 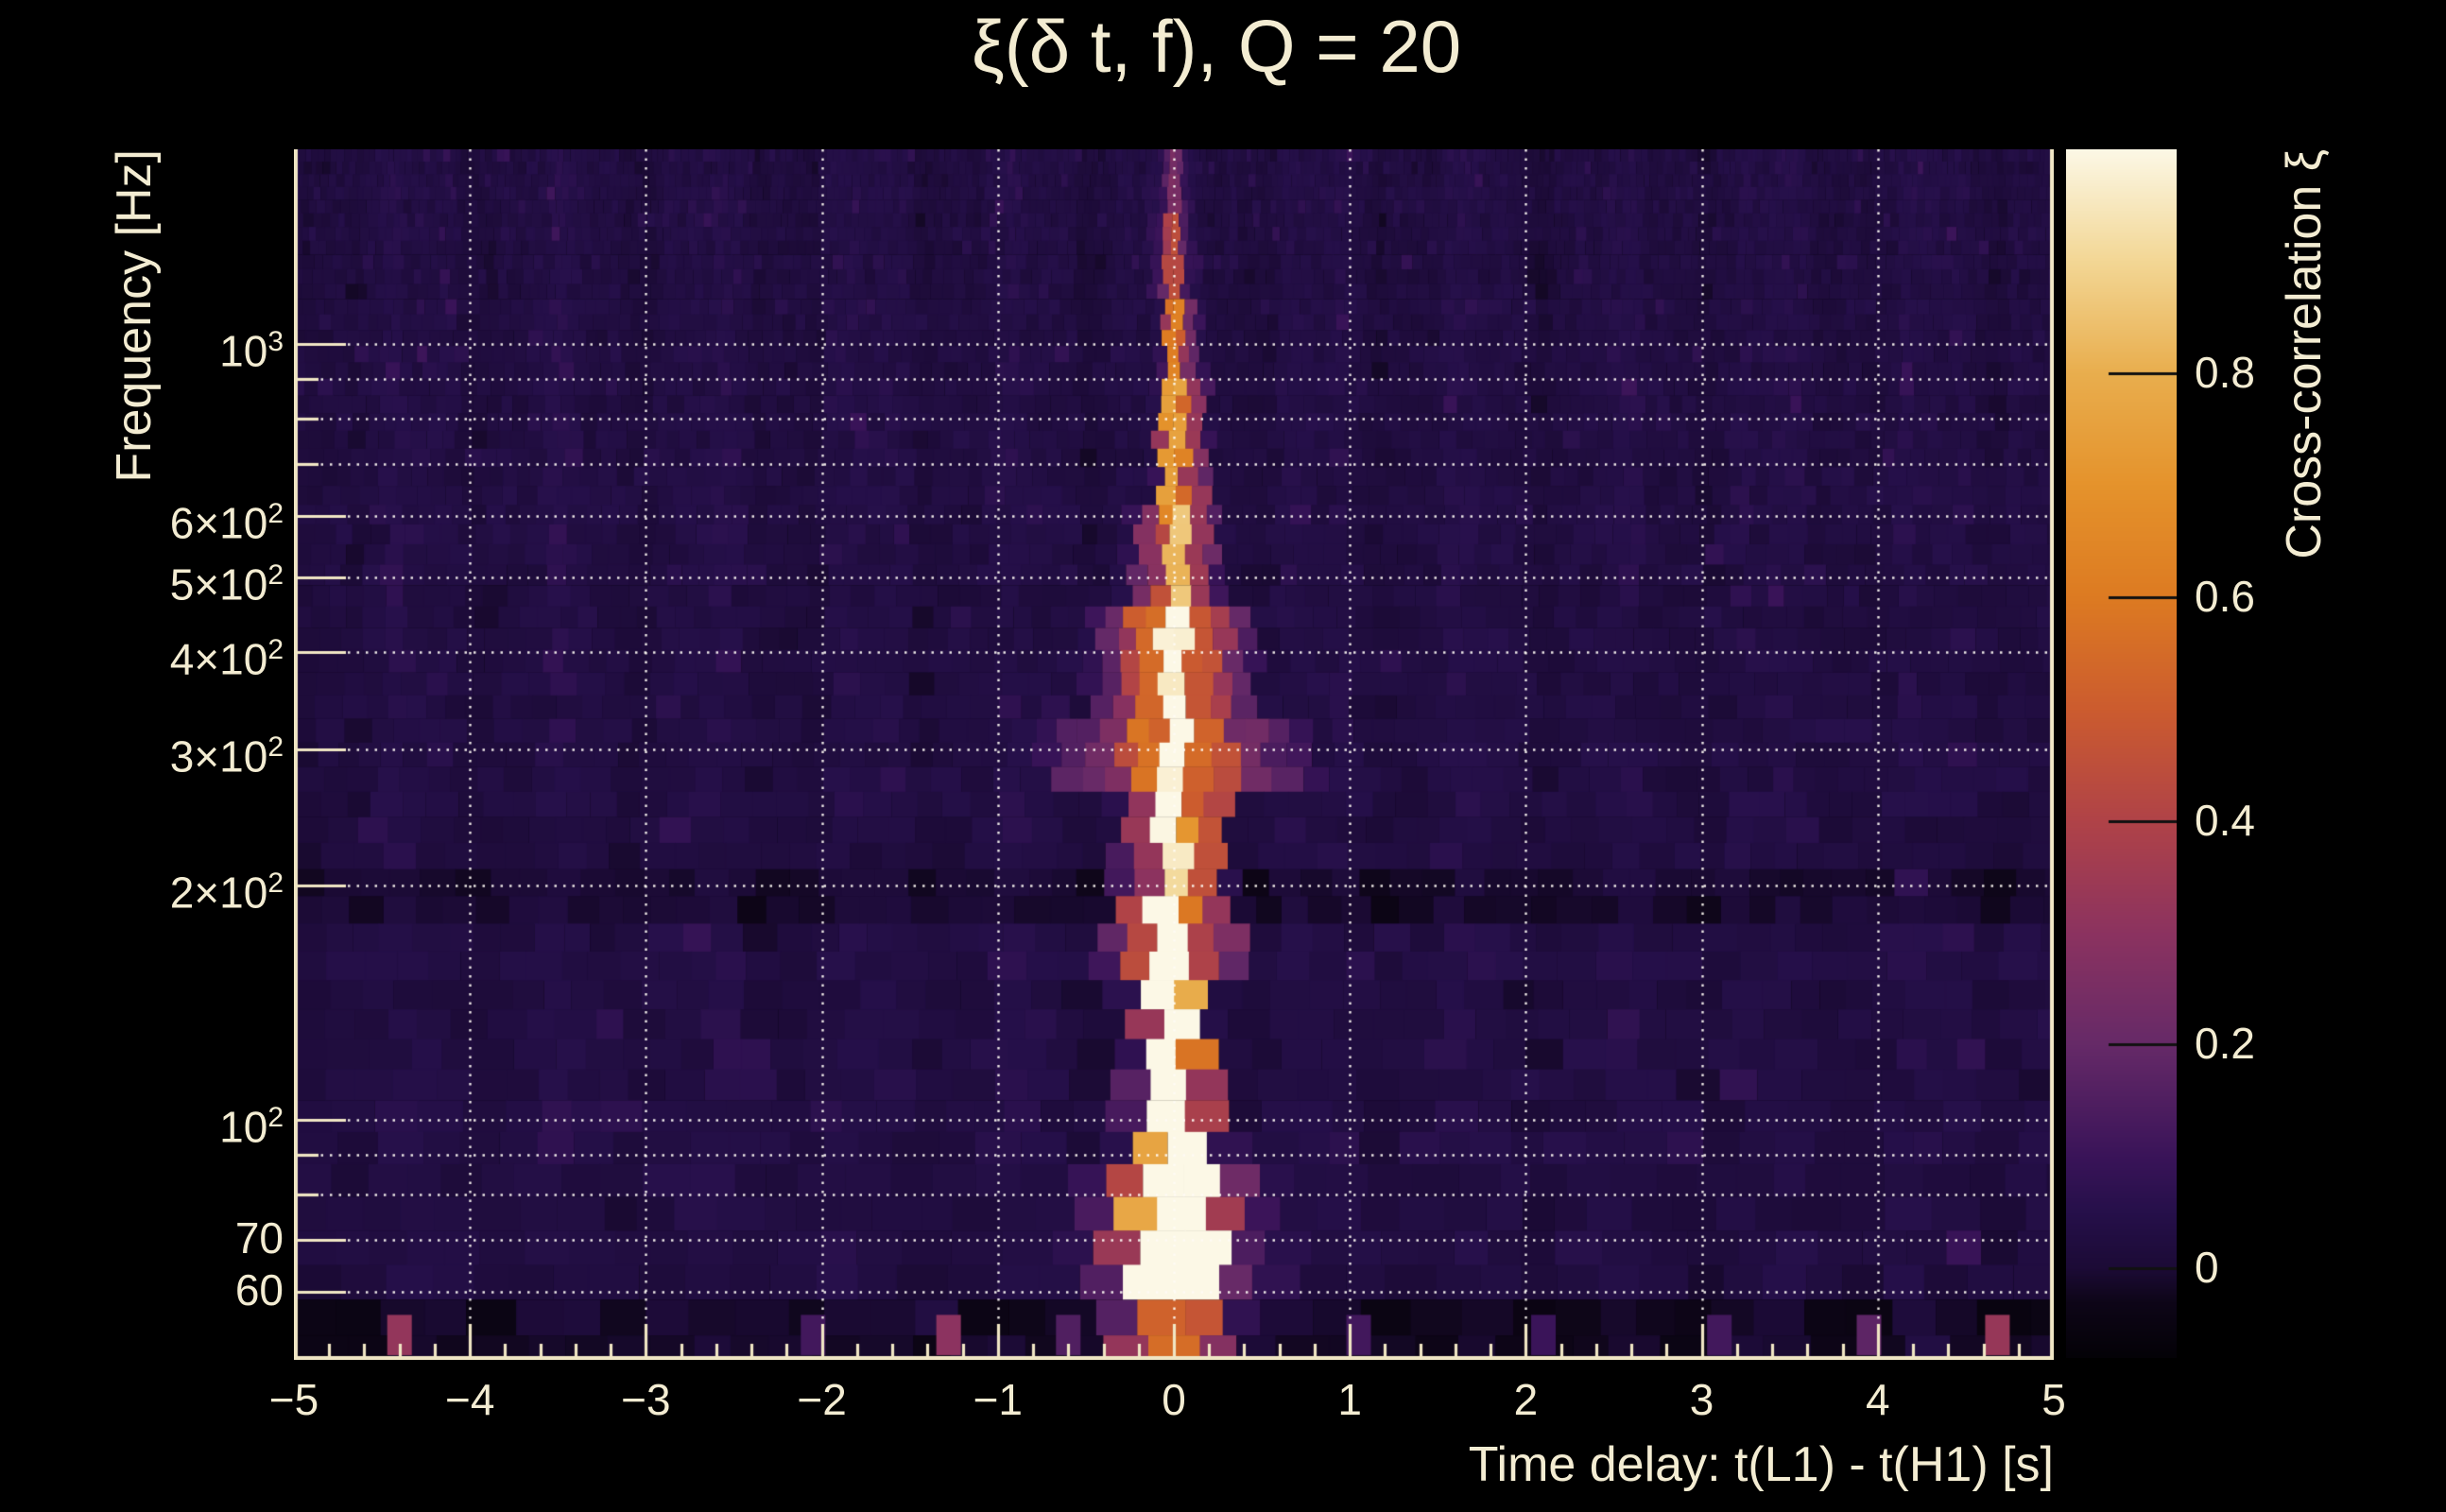 What do you see at coordinates (135, 316) in the screenshot?
I see `y-axis-label: Frequency [Hz]` at bounding box center [135, 316].